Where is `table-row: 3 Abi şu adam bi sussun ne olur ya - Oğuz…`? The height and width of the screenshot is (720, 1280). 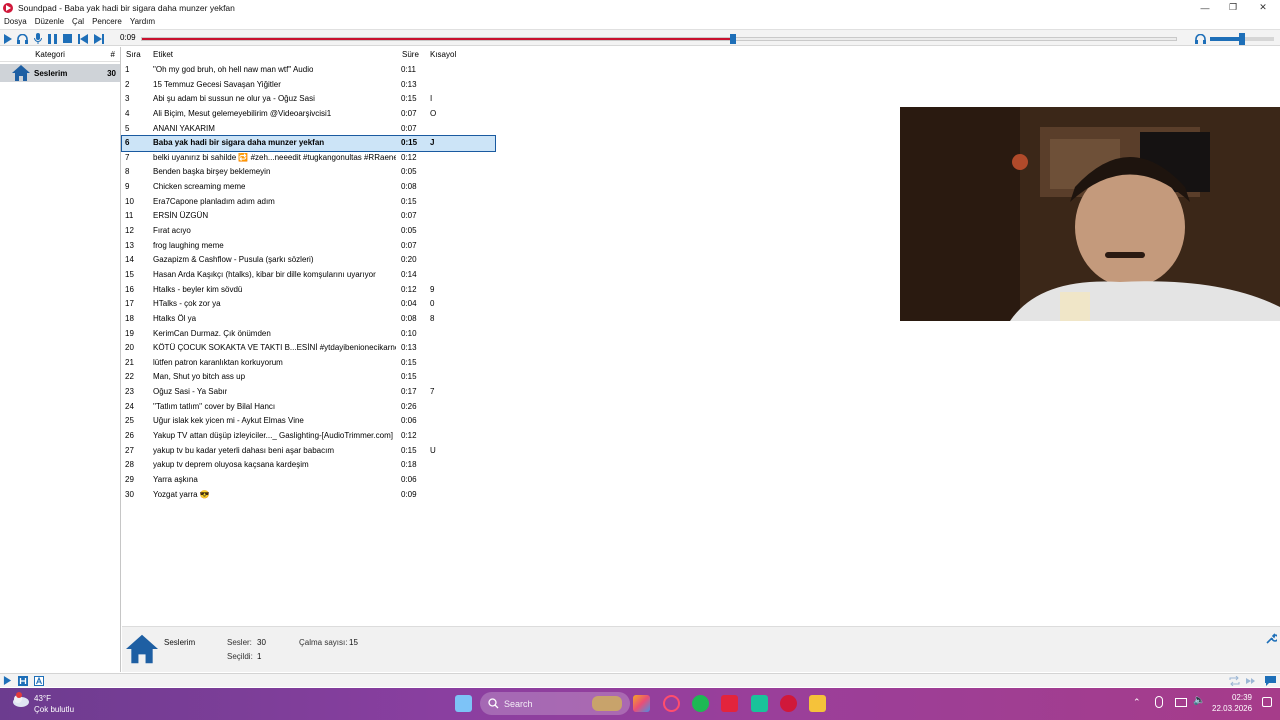 table-row: 3 Abi şu adam bi sussun ne olur ya - Oğuz… is located at coordinates (312, 99).